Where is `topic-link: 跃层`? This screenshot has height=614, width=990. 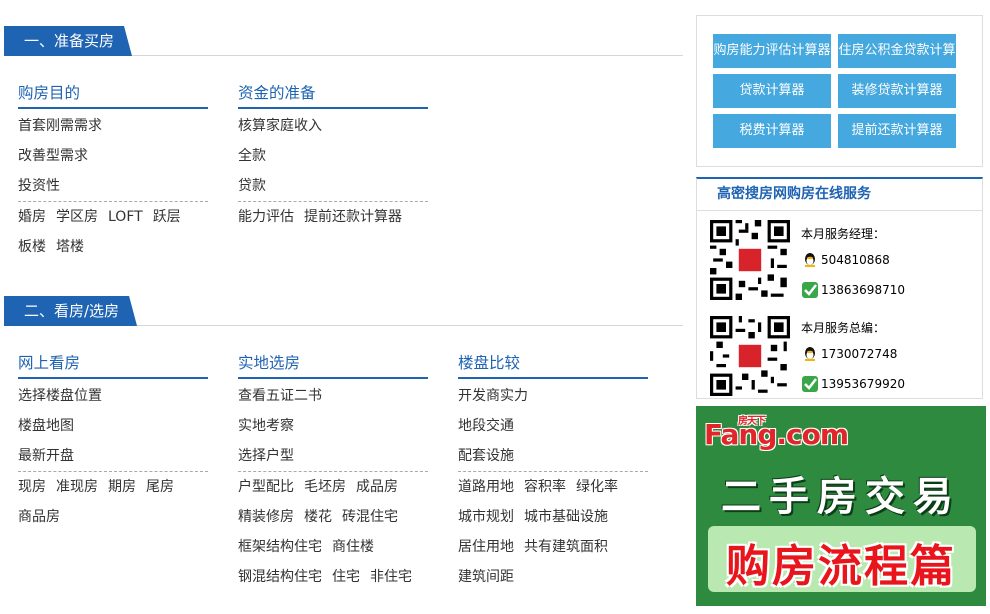 topic-link: 跃层 is located at coordinates (167, 217).